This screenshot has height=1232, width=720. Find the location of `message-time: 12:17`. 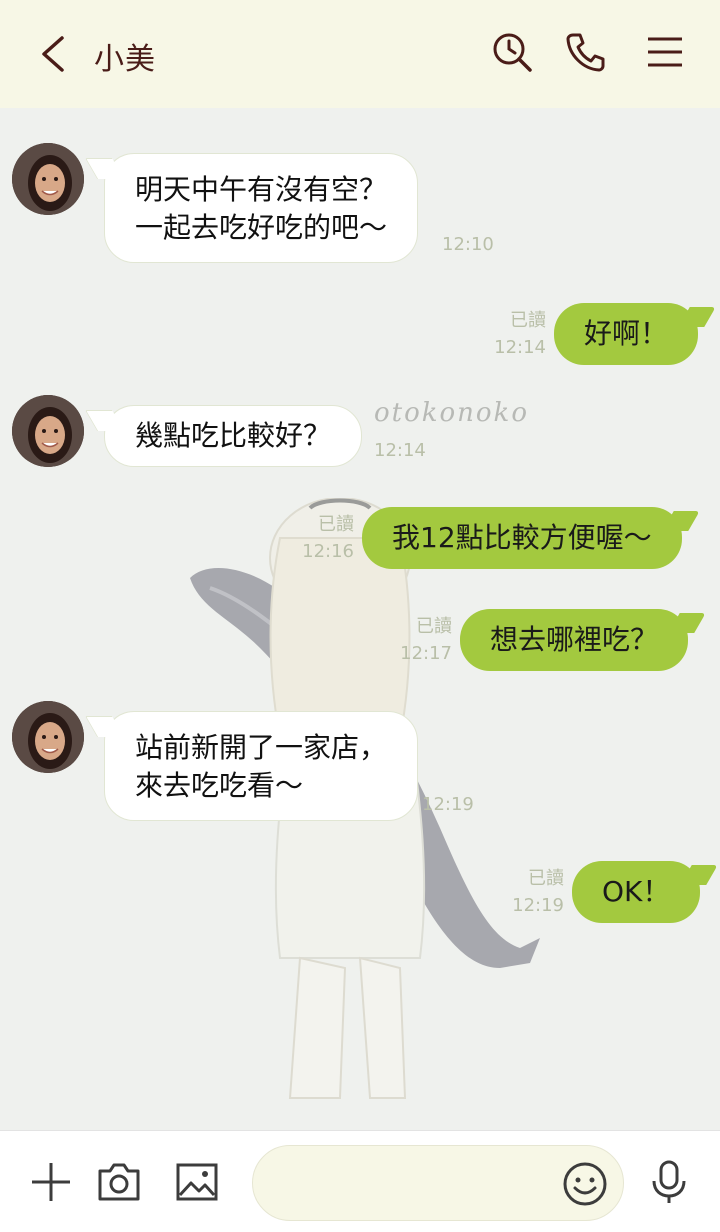

message-time: 12:17 is located at coordinates (426, 653).